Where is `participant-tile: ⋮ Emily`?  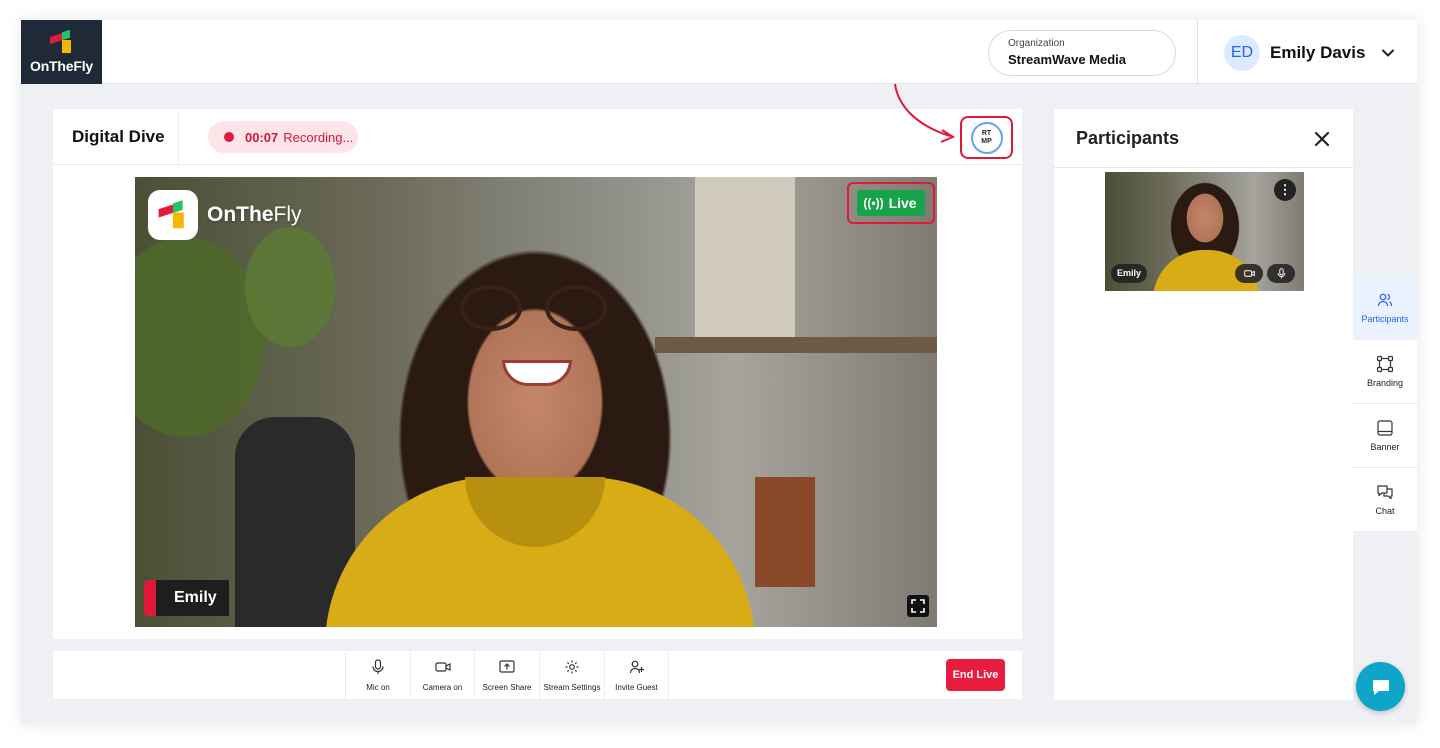
participant-tile: ⋮ Emily is located at coordinates (1204, 231).